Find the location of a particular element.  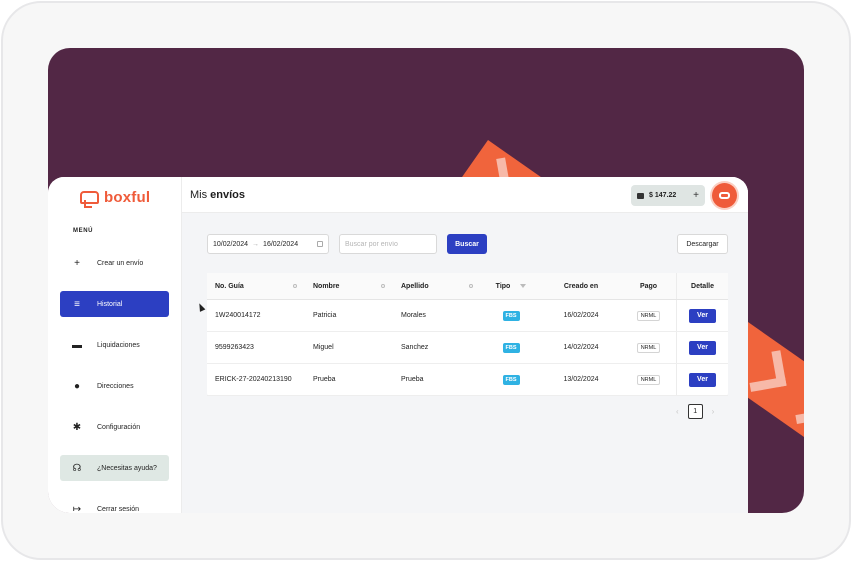

page-button-current: 1 is located at coordinates (695, 411).